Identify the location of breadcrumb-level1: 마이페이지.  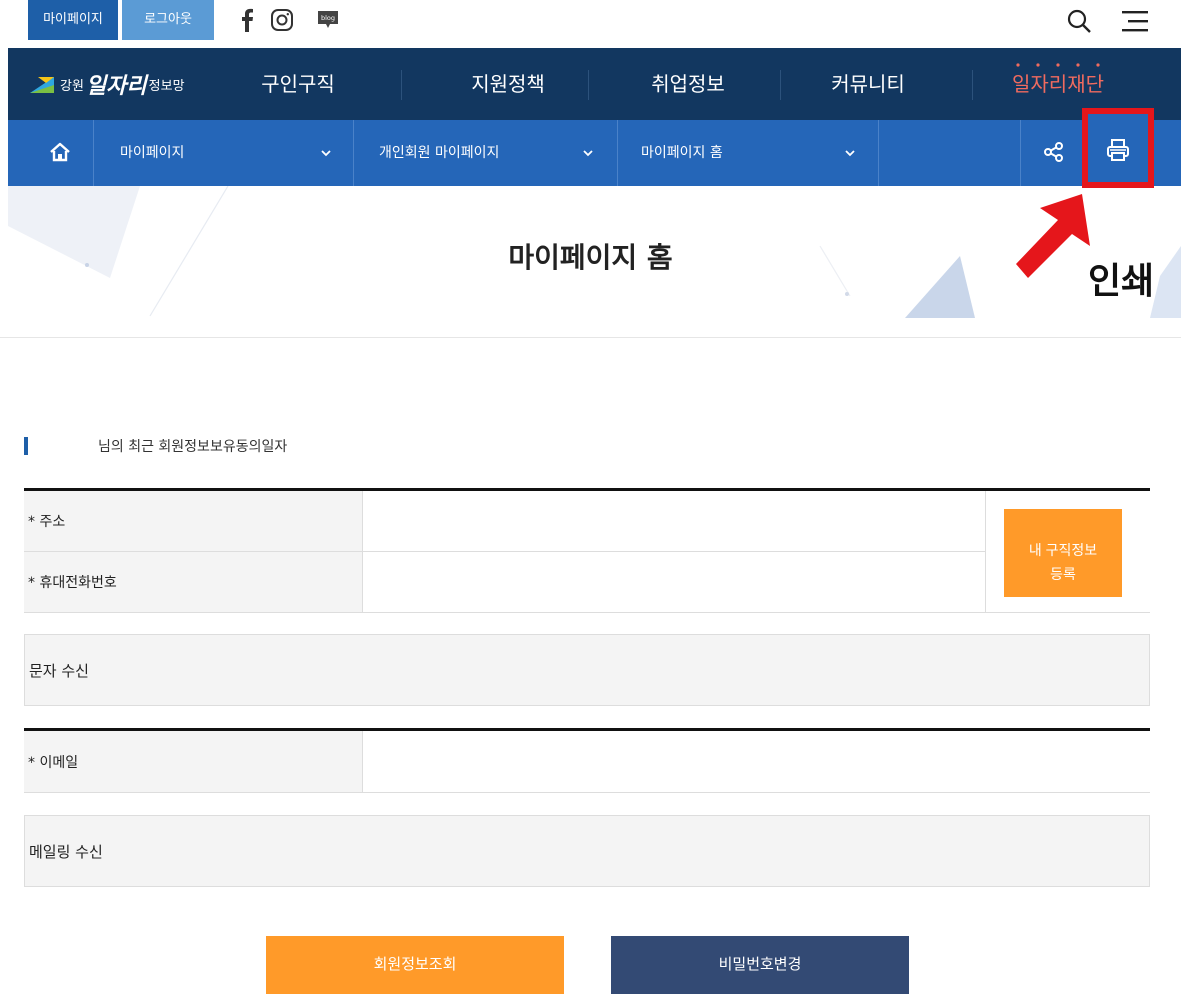
(152, 153).